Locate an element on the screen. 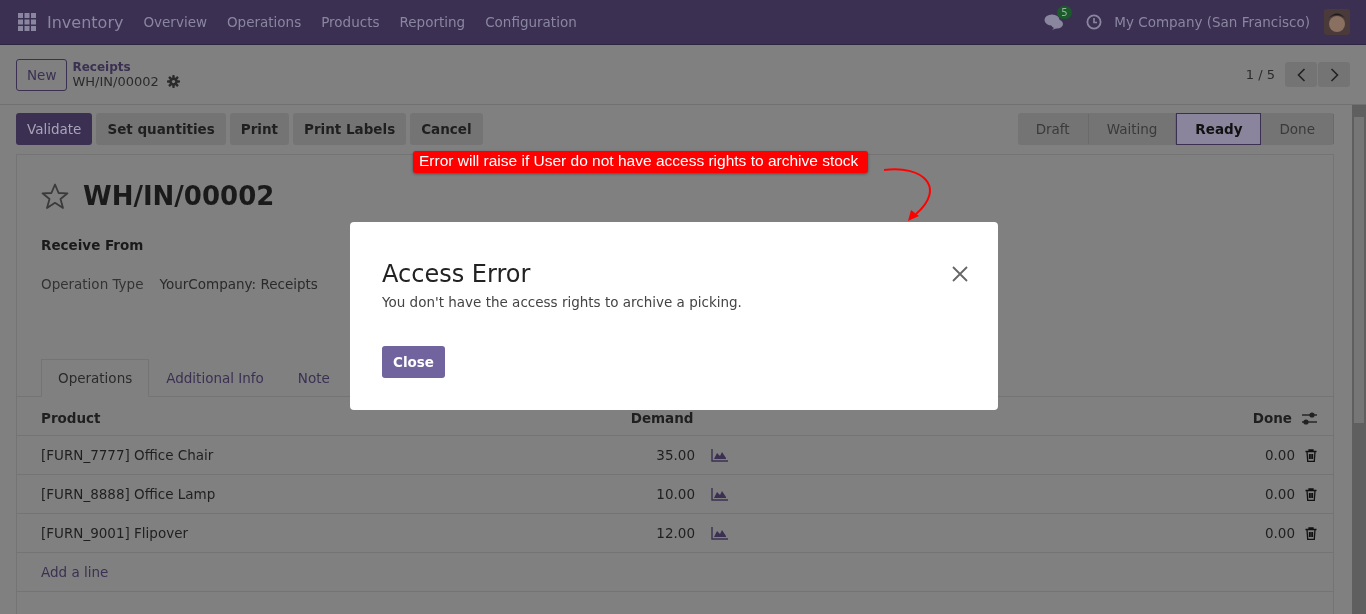  new-button: New is located at coordinates (42, 74).